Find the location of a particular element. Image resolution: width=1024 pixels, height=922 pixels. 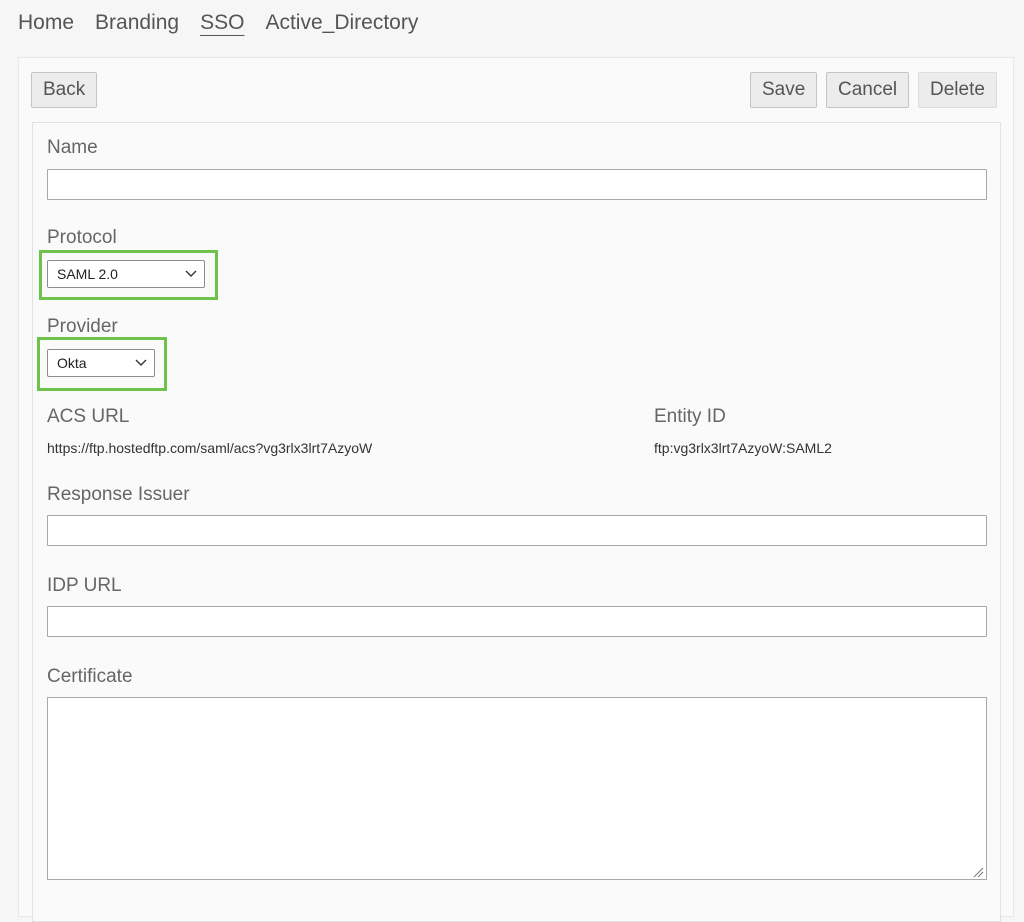

entity-id-value: ftp:vg3rlx3lrt7AzyoW:SAML2 is located at coordinates (743, 448).